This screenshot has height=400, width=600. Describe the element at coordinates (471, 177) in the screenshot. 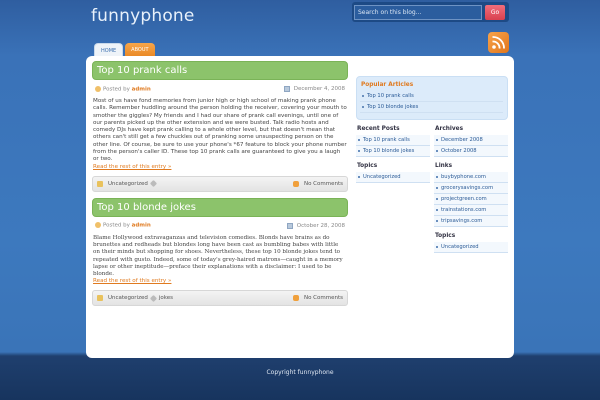

I see `link-item: buybyphone.com` at that location.